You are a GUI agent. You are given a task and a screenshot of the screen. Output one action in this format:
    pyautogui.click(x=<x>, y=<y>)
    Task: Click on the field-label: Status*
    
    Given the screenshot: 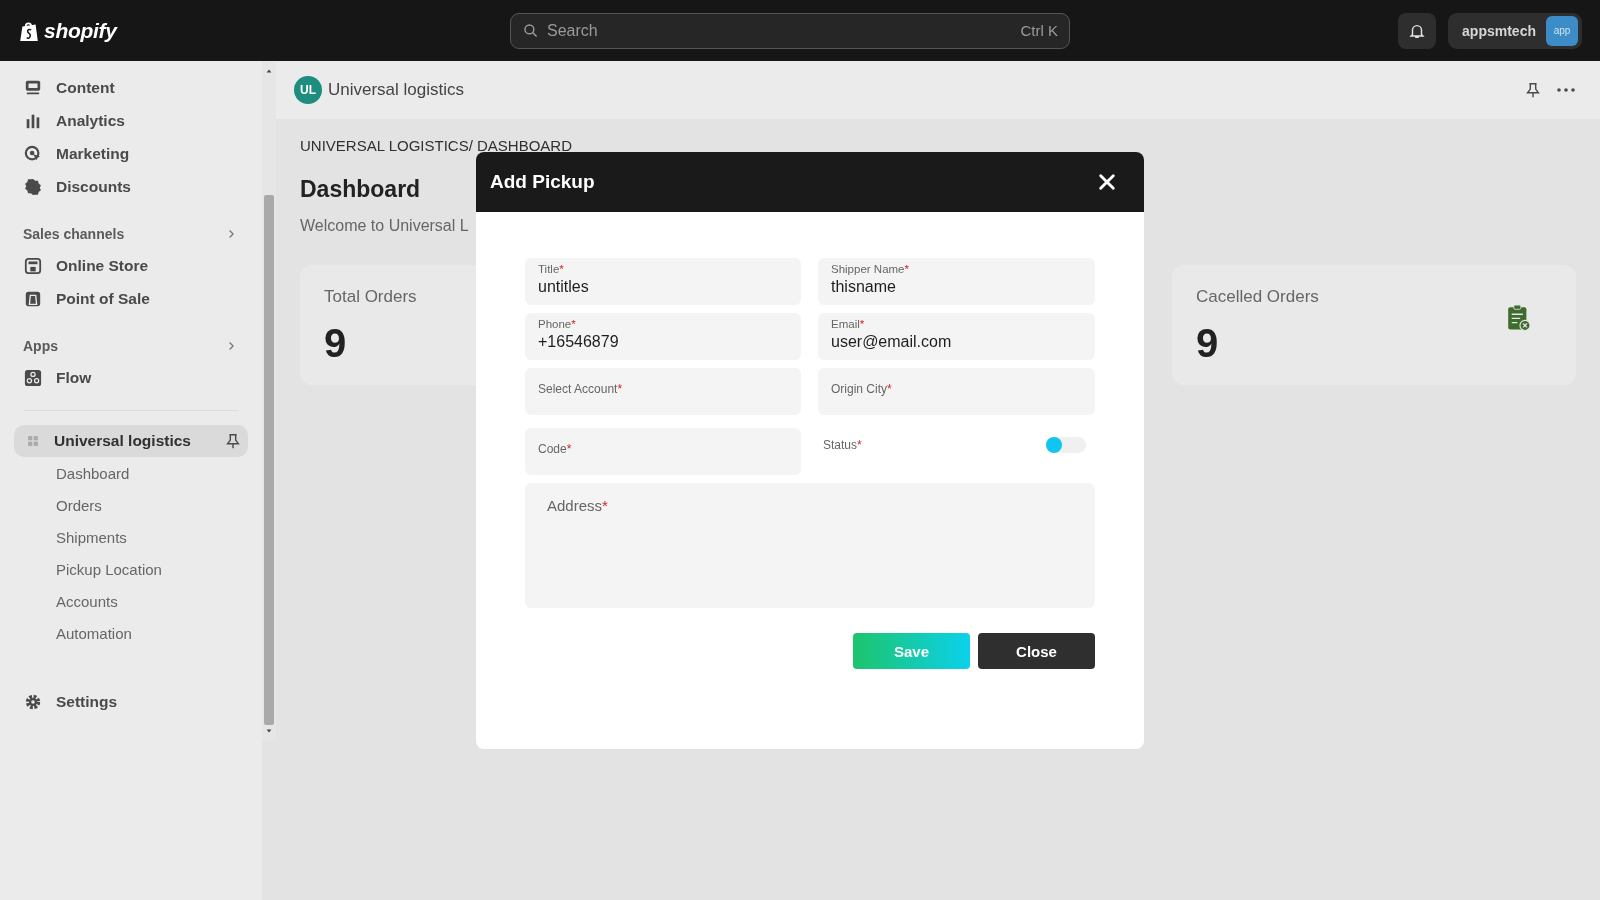 What is the action you would take?
    pyautogui.click(x=842, y=444)
    